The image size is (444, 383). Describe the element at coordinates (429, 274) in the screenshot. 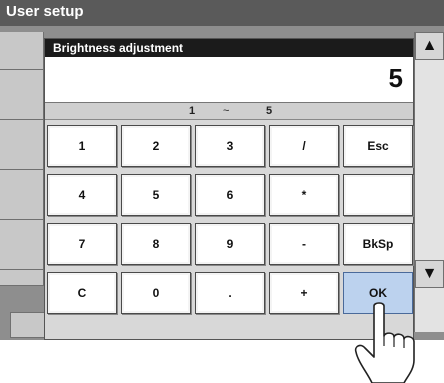

I see `arrow-down-icon: ▼` at that location.